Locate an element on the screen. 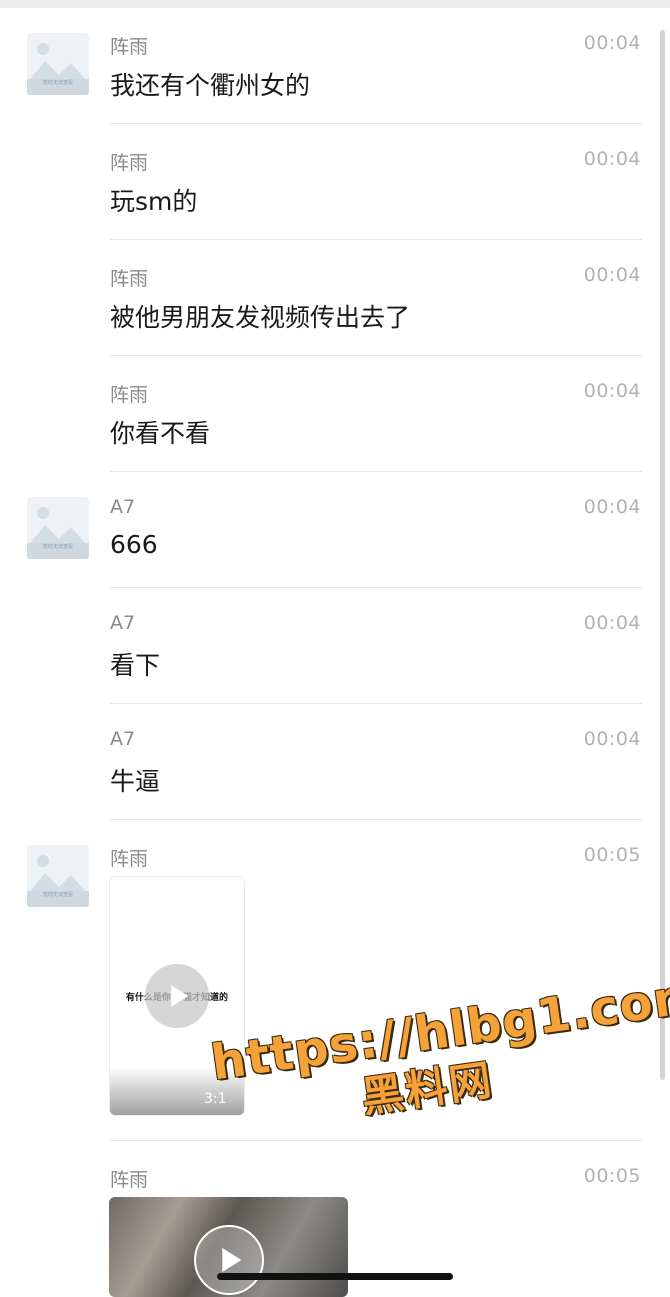 The width and height of the screenshot is (670, 1297). message-text: 玩sm的 is located at coordinates (153, 200).